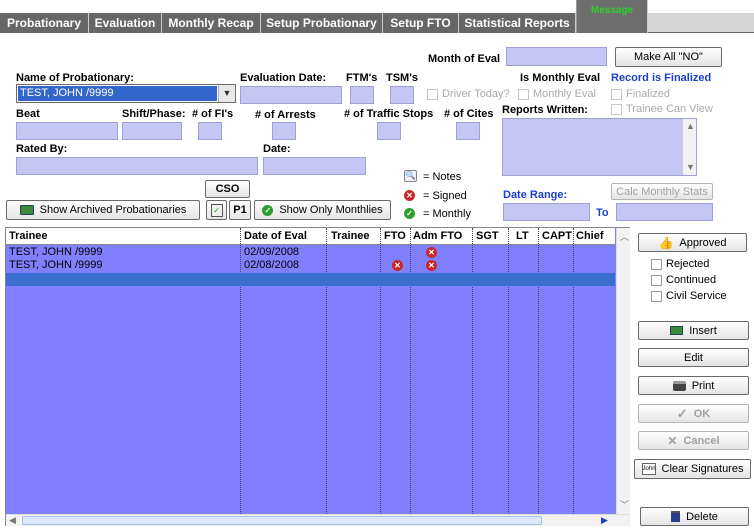 This screenshot has width=754, height=529. What do you see at coordinates (26, 210) in the screenshot?
I see `archive-icon` at bounding box center [26, 210].